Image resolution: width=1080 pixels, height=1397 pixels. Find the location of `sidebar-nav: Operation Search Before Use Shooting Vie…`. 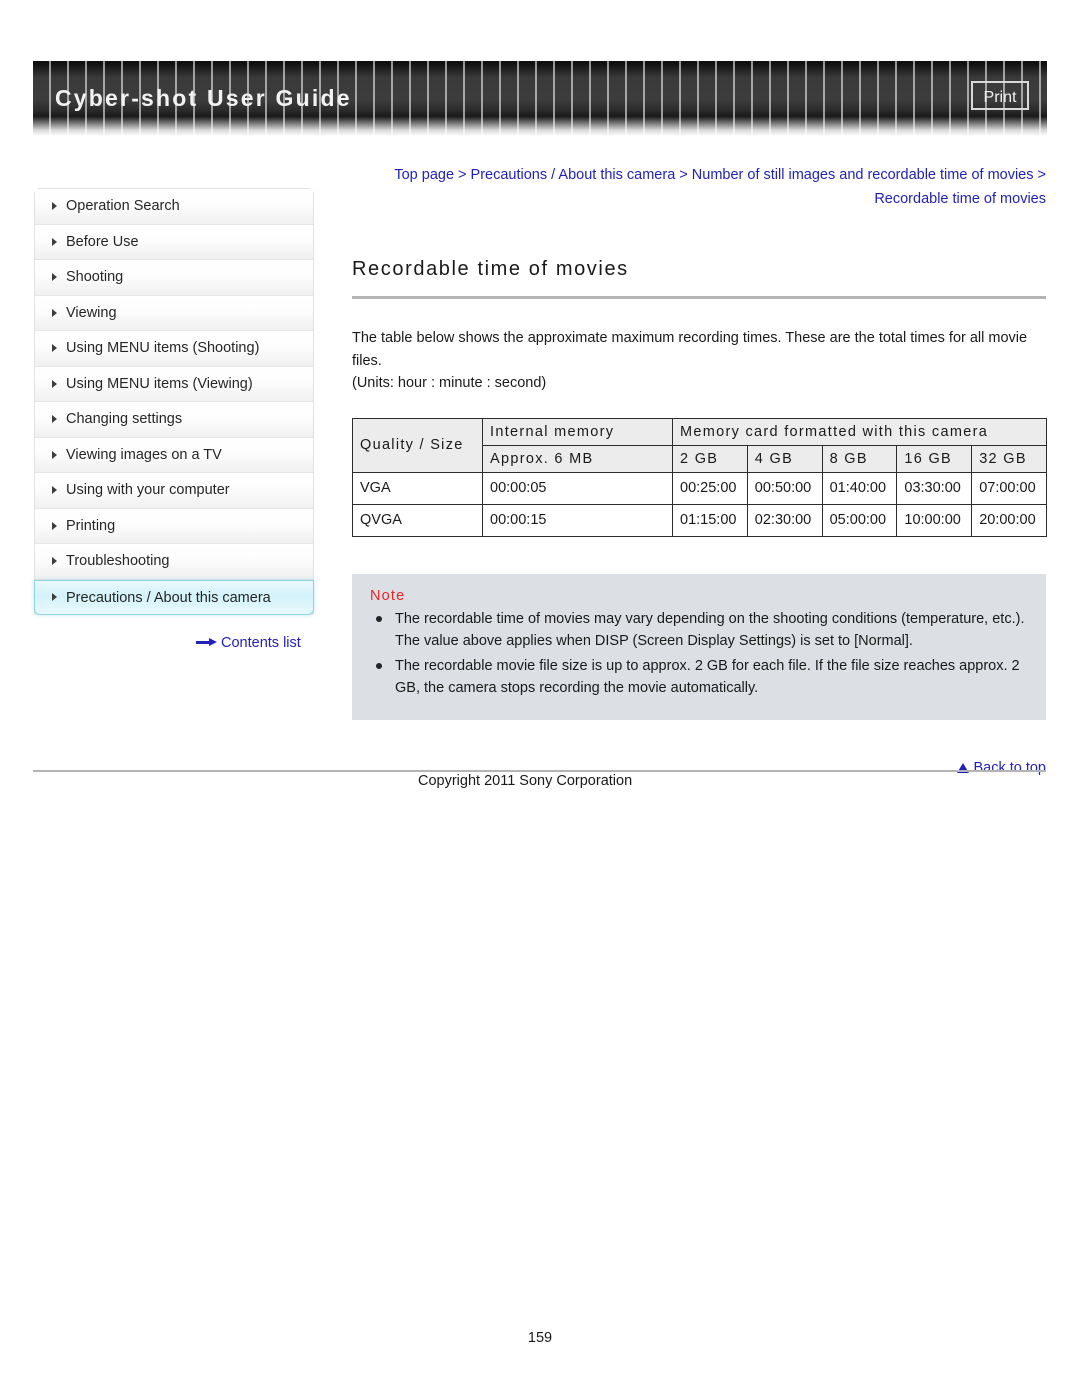

sidebar-nav: Operation Search Before Use Shooting Vie… is located at coordinates (174, 401).